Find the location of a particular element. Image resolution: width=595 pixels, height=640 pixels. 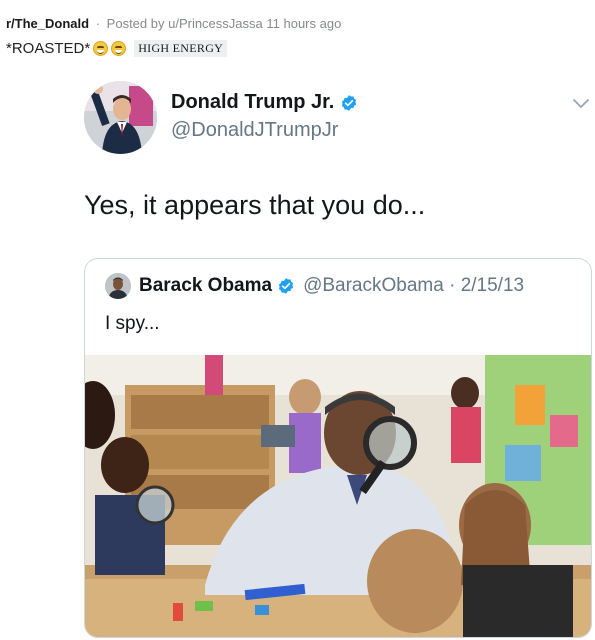

author-handle: @DonaldJTrumpJr is located at coordinates (254, 130).